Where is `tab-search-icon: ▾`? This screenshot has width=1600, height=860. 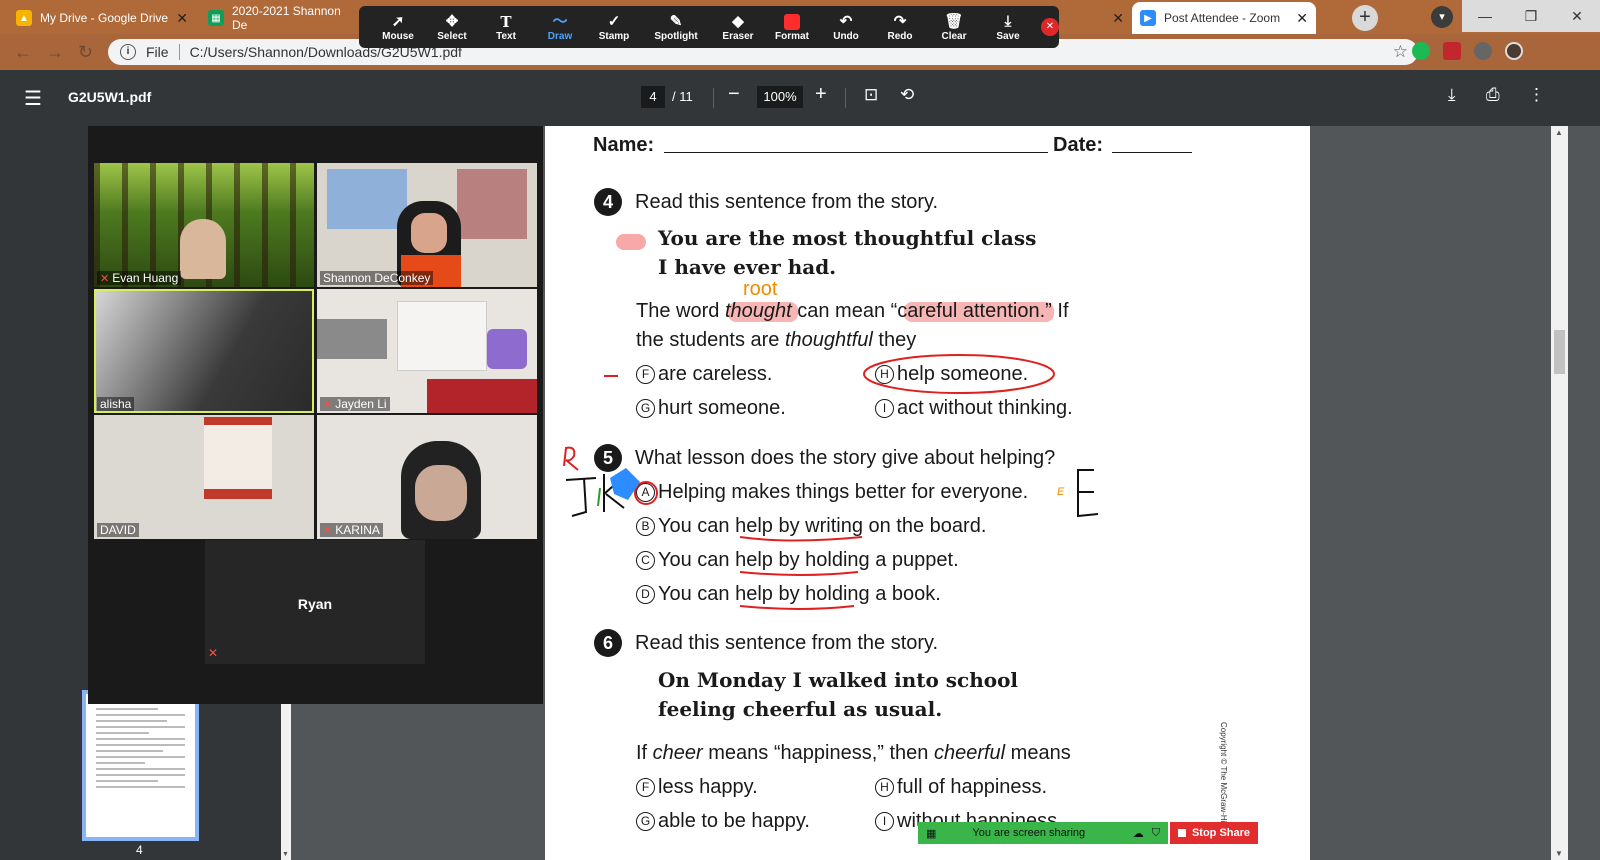 tab-search-icon: ▾ is located at coordinates (1442, 17).